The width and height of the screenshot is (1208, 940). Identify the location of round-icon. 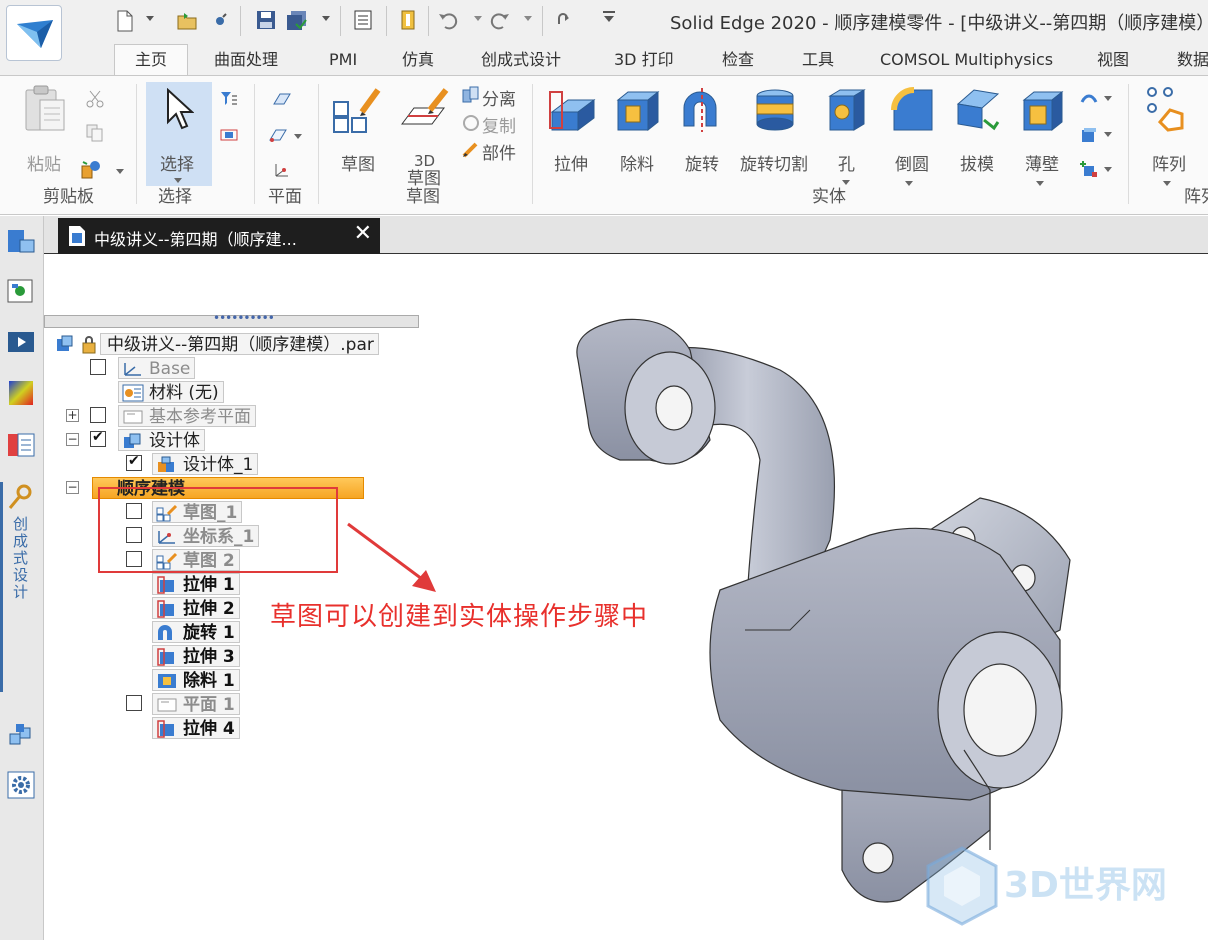
(913, 110).